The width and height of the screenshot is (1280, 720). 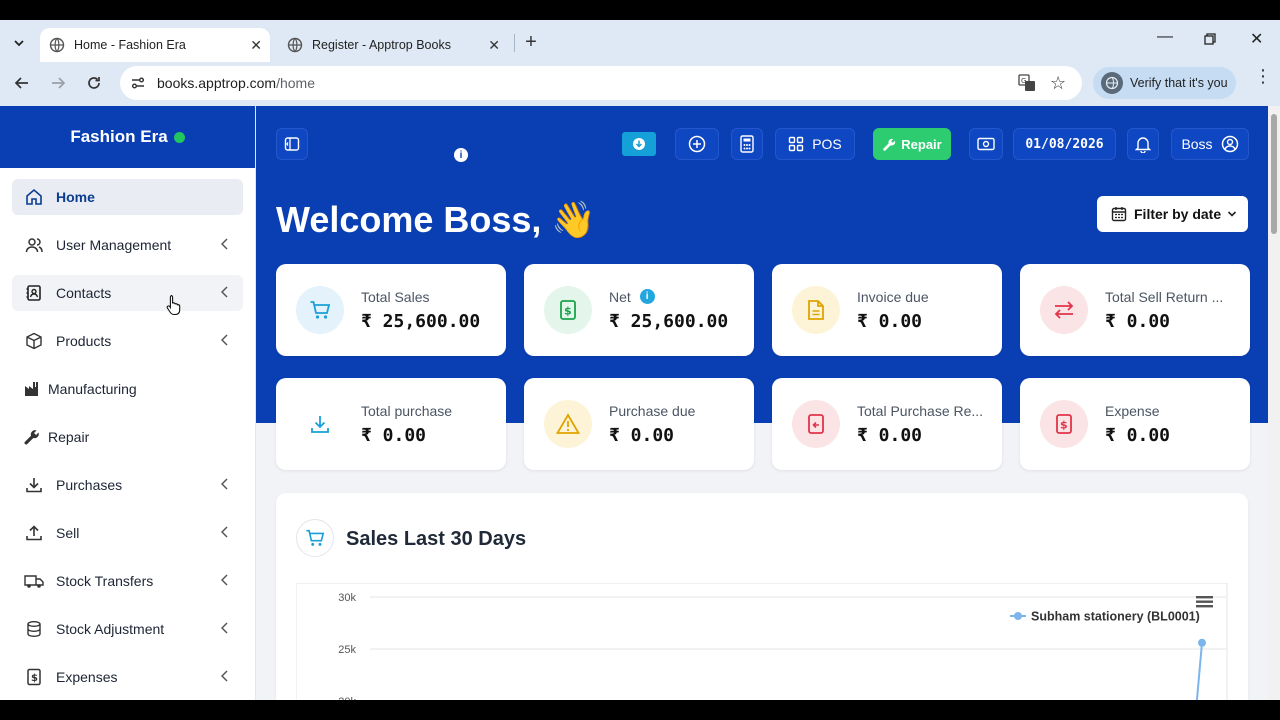 I want to click on file-icon, so click(x=816, y=310).